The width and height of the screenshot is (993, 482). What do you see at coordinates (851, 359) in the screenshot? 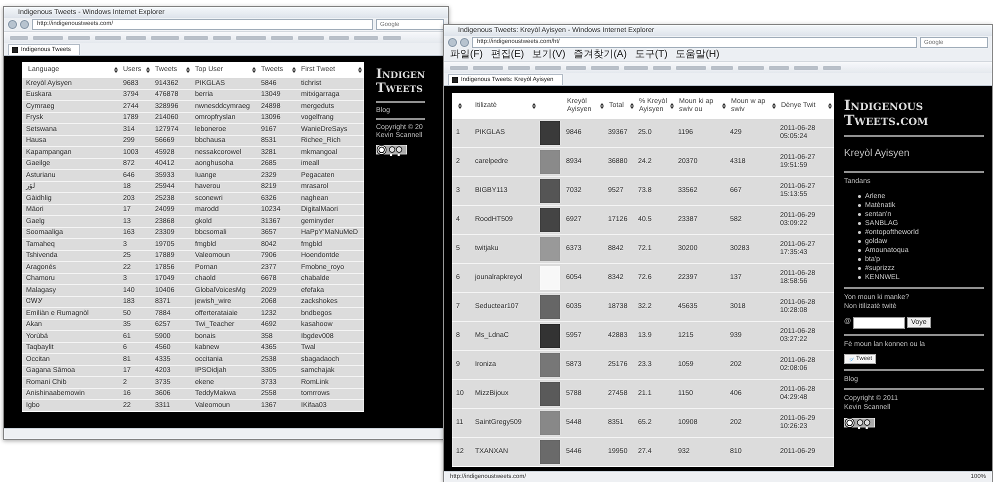
I see `bird-icon` at bounding box center [851, 359].